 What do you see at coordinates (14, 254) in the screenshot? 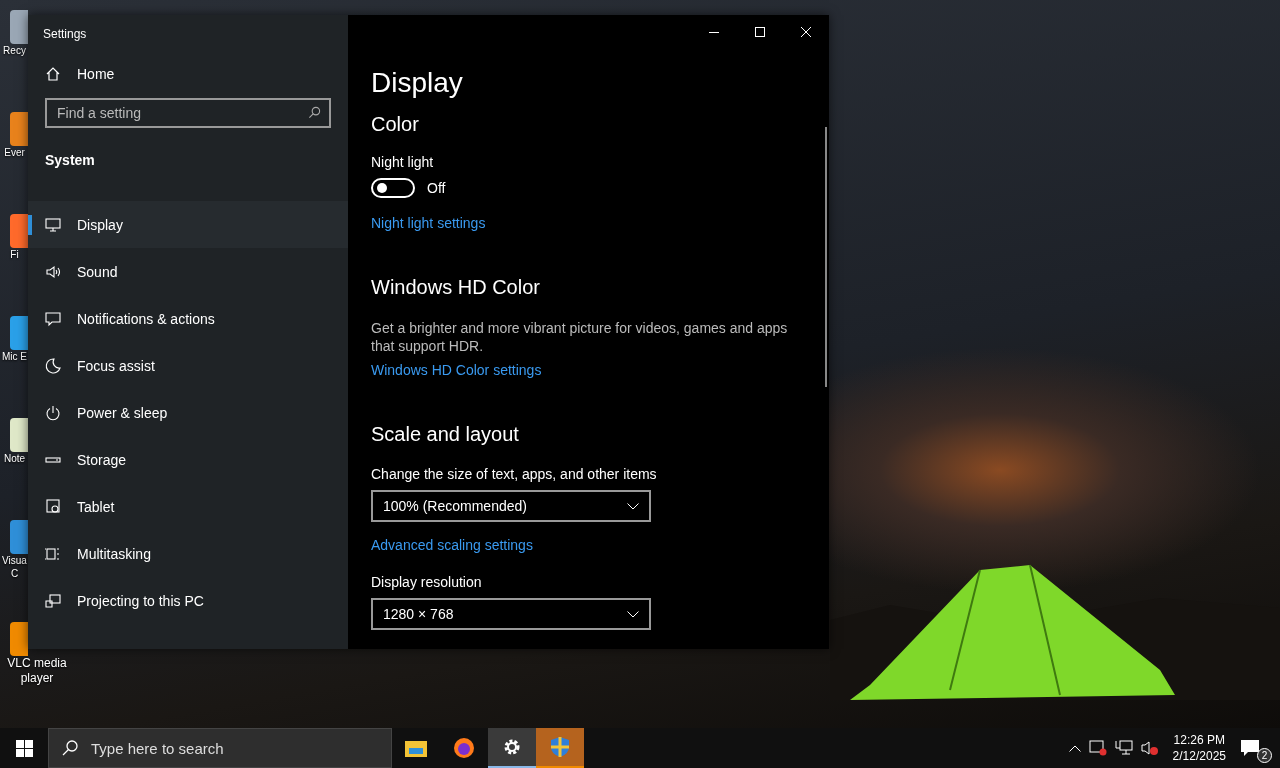
I see `desktop-icon-label: Fi` at bounding box center [14, 254].